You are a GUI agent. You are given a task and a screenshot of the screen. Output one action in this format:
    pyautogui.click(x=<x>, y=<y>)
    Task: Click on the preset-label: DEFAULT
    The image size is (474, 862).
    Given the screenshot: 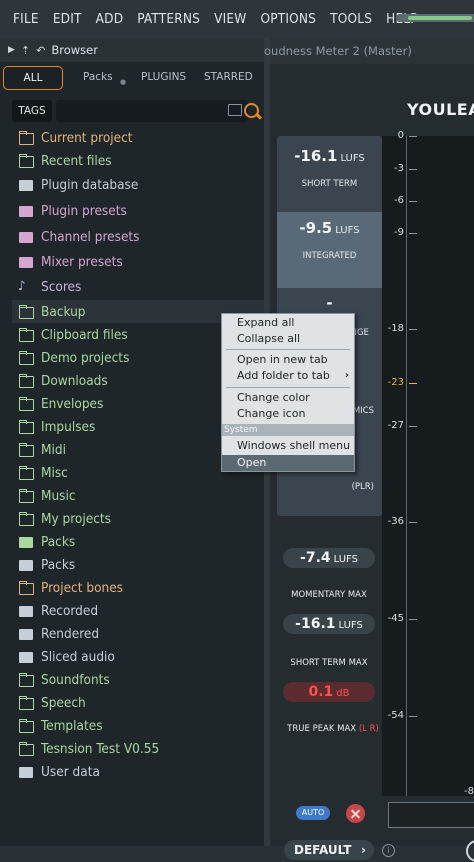 What is the action you would take?
    pyautogui.click(x=323, y=850)
    